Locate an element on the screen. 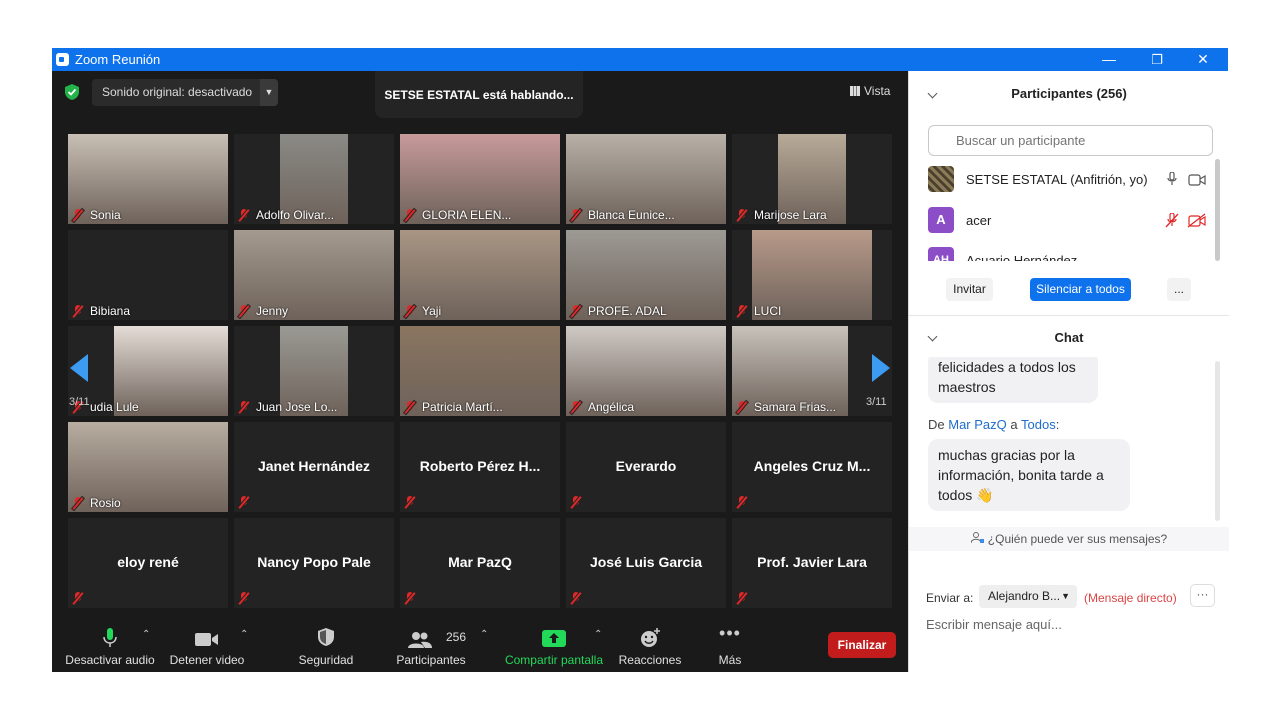 This screenshot has height=720, width=1280. participant-tile: José Luis Garcia is located at coordinates (646, 563).